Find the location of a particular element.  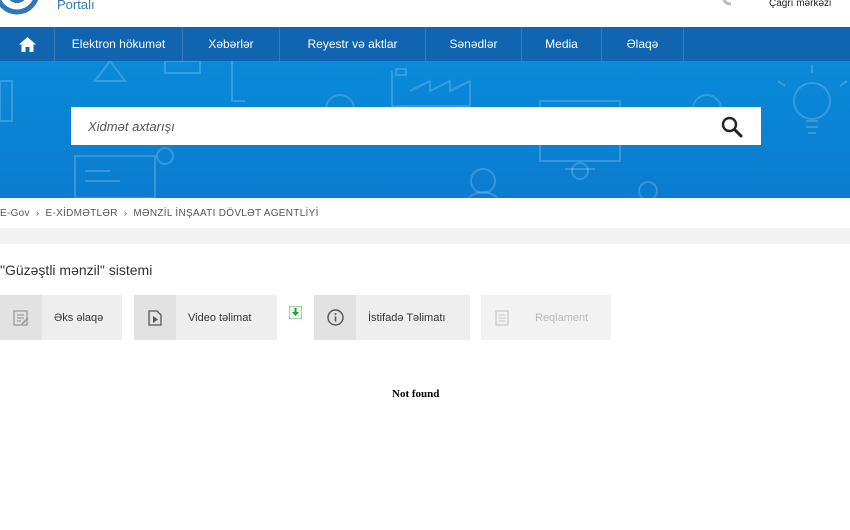

video-guide-button: Video təlimat is located at coordinates (205, 317).